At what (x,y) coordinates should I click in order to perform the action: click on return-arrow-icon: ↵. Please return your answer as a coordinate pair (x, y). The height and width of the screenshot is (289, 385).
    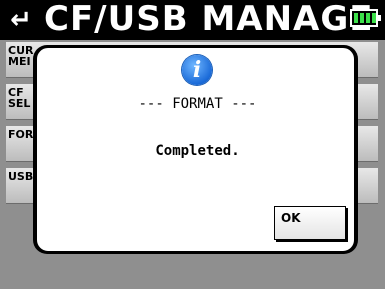
    Looking at the image, I should click on (21, 20).